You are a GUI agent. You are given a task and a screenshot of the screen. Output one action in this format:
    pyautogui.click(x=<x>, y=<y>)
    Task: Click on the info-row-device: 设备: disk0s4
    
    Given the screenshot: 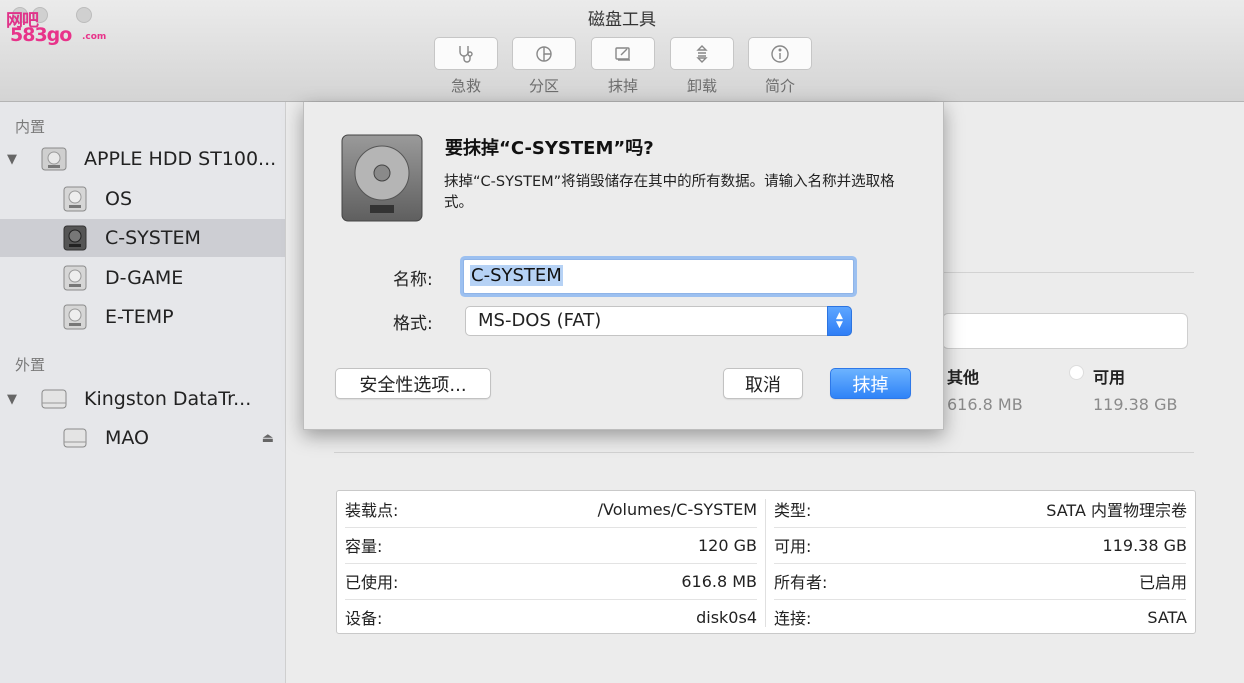 What is the action you would take?
    pyautogui.click(x=551, y=617)
    